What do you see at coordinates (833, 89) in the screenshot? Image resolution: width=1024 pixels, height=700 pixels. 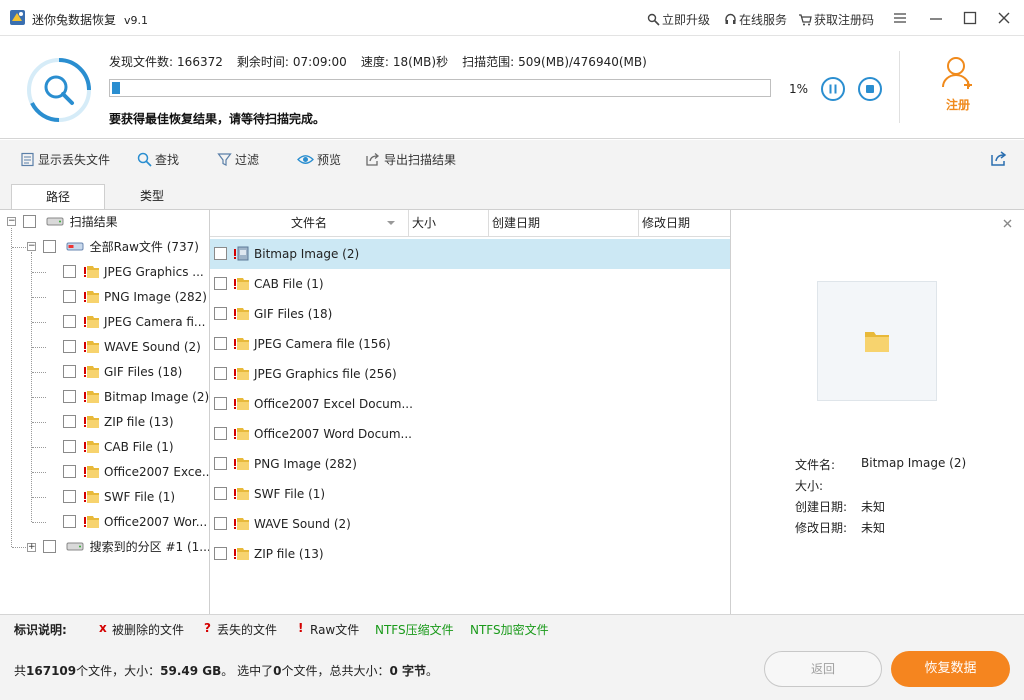 I see `pause-button` at bounding box center [833, 89].